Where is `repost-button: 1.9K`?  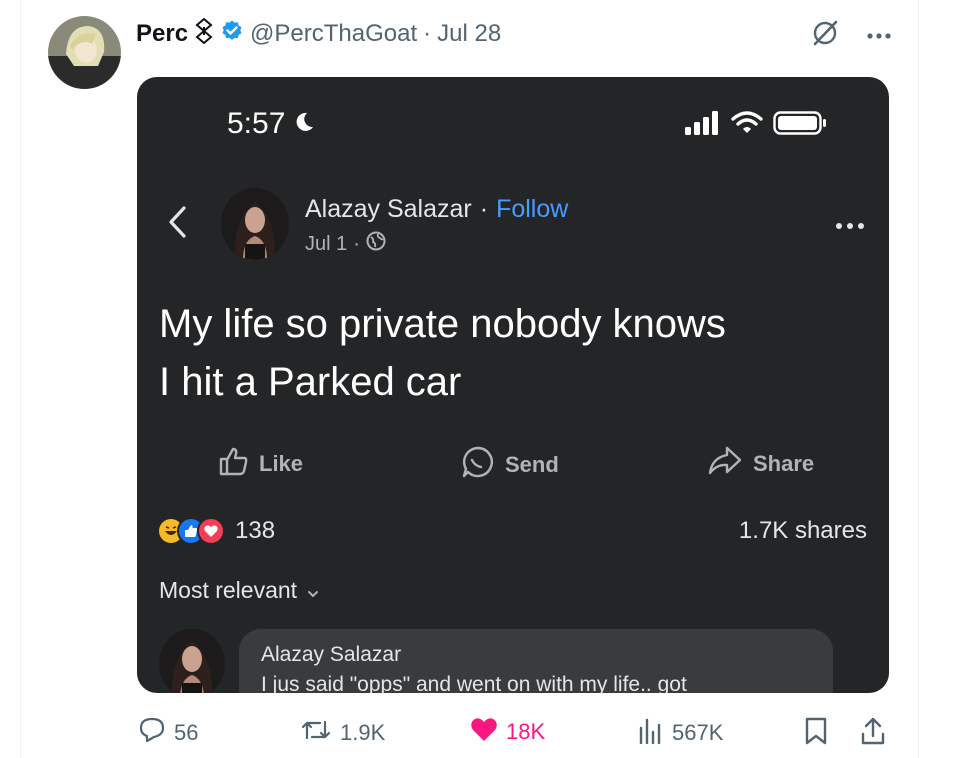 repost-button: 1.9K is located at coordinates (342, 733).